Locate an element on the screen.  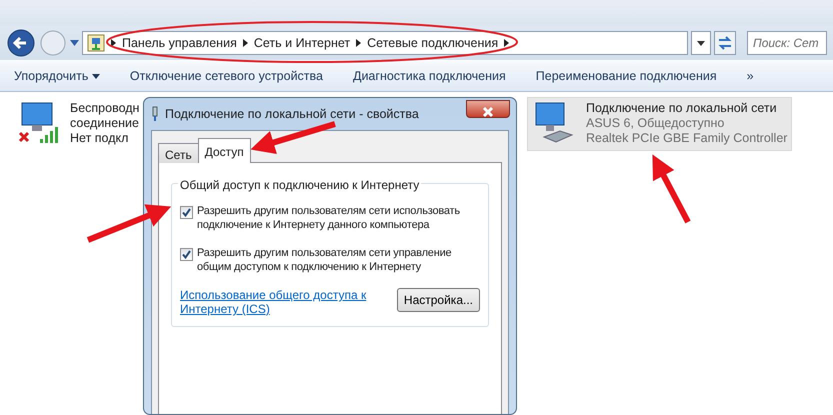
network-folder-icon is located at coordinates (96, 43).